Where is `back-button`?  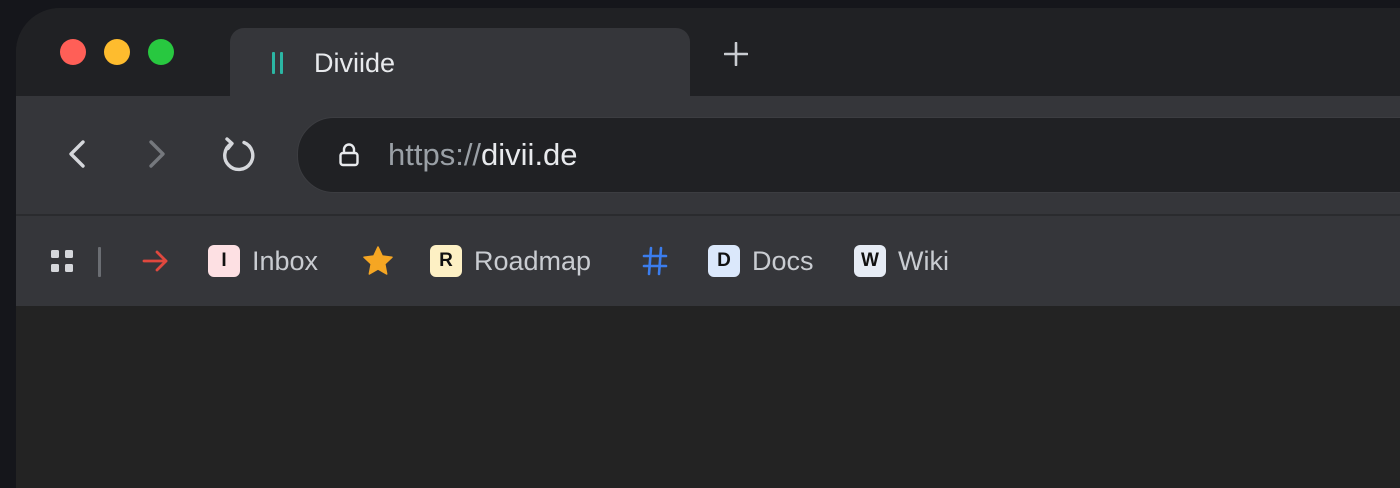 back-button is located at coordinates (78, 154).